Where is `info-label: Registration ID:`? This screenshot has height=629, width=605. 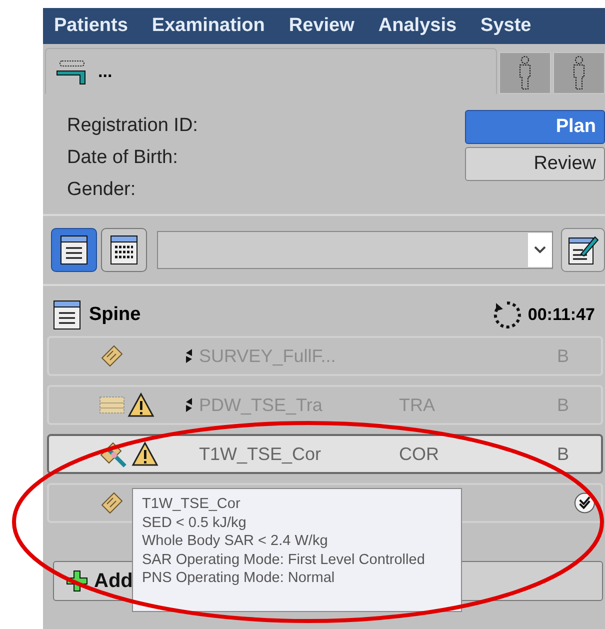
info-label: Registration ID: is located at coordinates (132, 126).